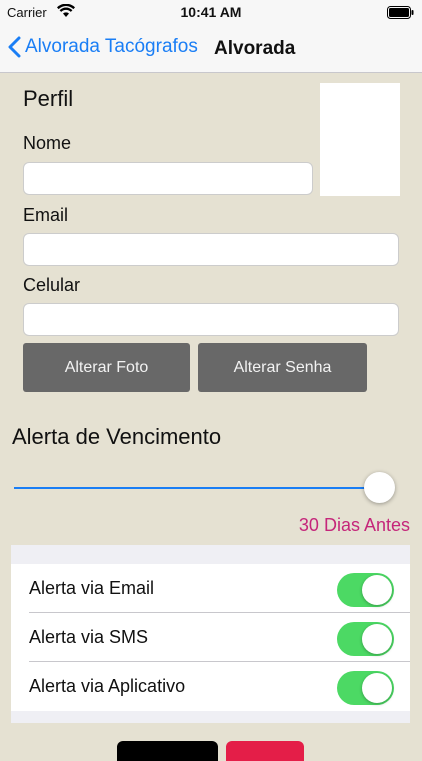 Image resolution: width=422 pixels, height=761 pixels. Describe the element at coordinates (89, 637) in the screenshot. I see `setting-label-sms: Alerta via SMS` at that location.